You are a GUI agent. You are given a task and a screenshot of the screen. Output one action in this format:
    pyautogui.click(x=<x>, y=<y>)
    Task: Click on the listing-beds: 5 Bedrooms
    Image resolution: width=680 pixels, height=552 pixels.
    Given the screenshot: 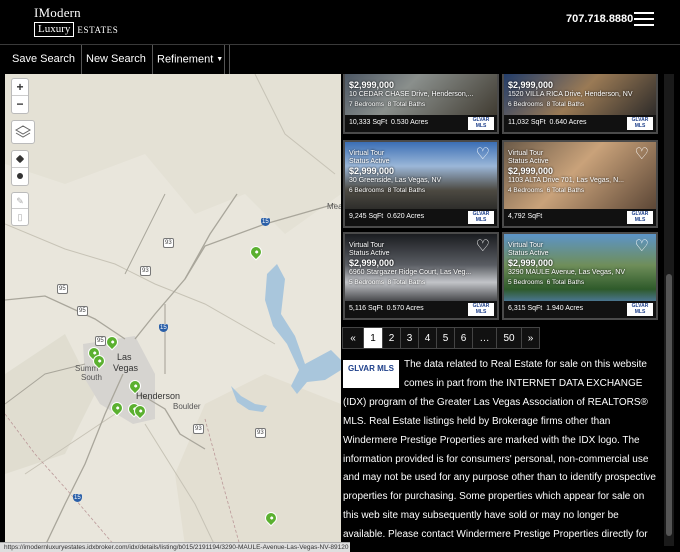 What is the action you would take?
    pyautogui.click(x=367, y=282)
    